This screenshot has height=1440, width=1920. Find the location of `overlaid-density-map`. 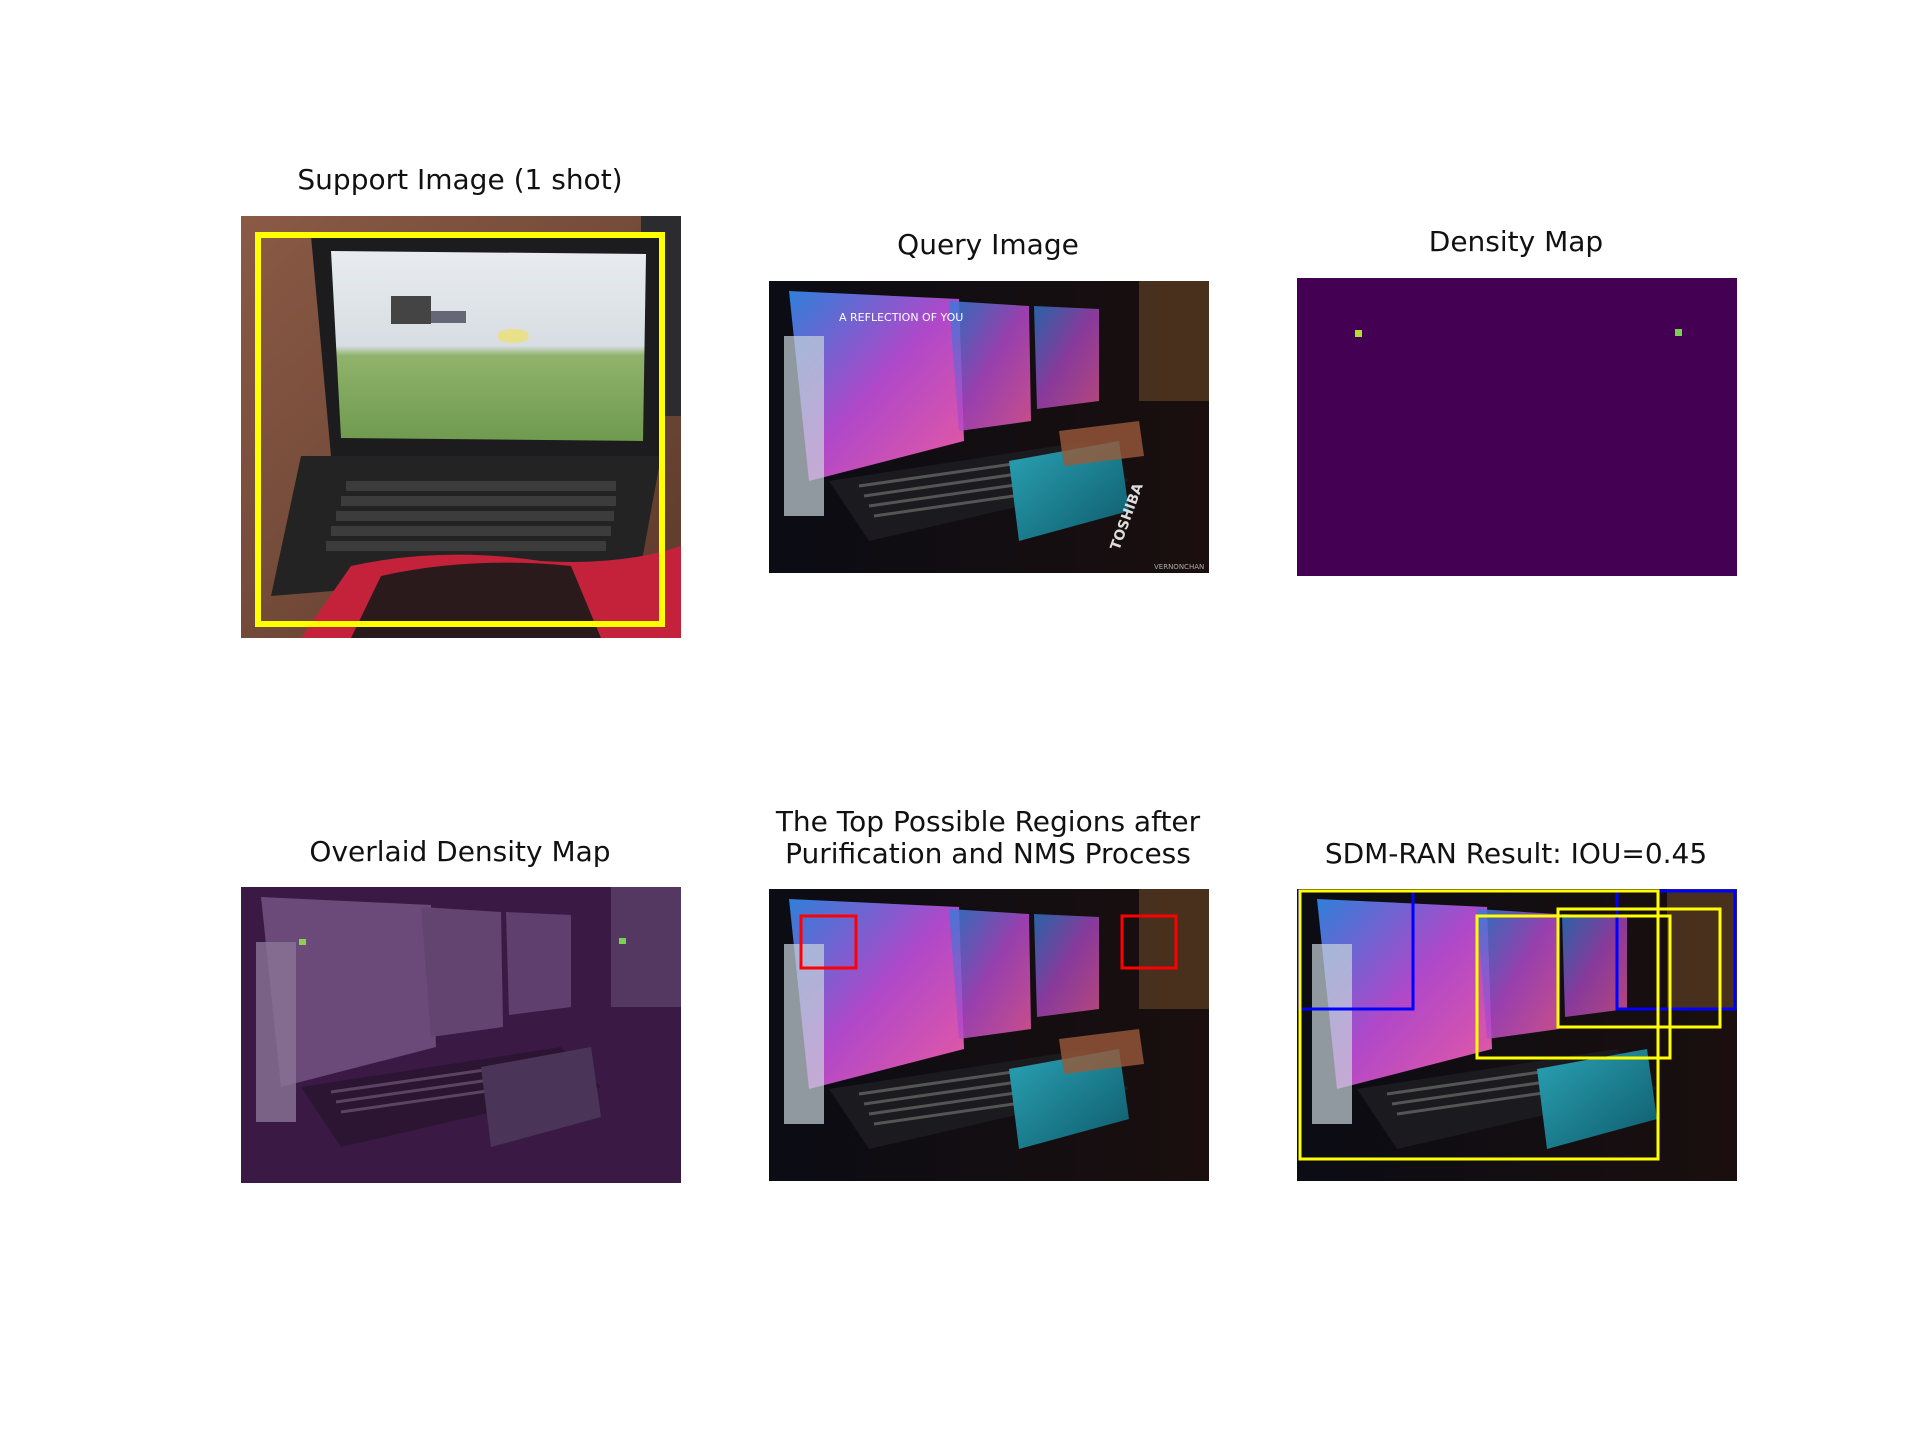

overlaid-density-map is located at coordinates (461, 1035).